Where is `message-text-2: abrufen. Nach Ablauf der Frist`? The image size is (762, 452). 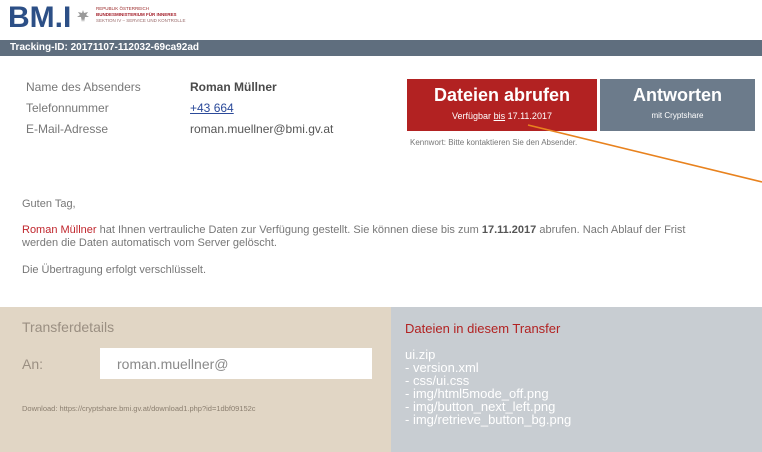 message-text-2: abrufen. Nach Ablauf der Frist is located at coordinates (611, 230).